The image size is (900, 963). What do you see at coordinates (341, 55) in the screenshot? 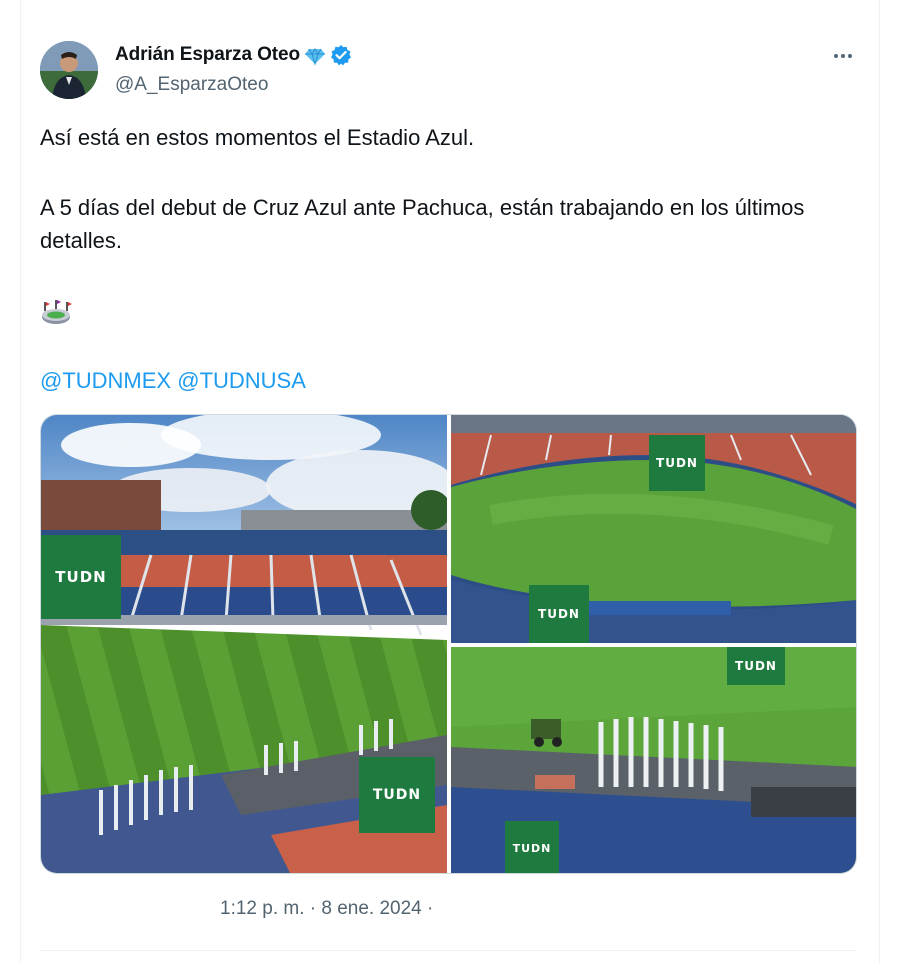
I see `verified-badge-icon` at bounding box center [341, 55].